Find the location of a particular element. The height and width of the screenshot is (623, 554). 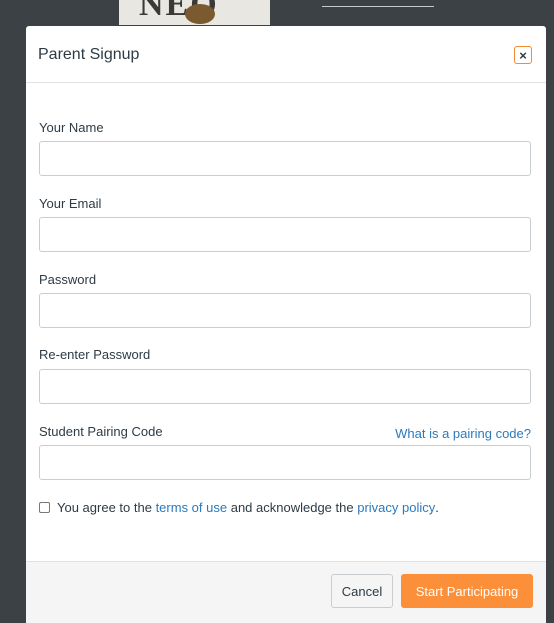

background-logo-mark is located at coordinates (200, 14).